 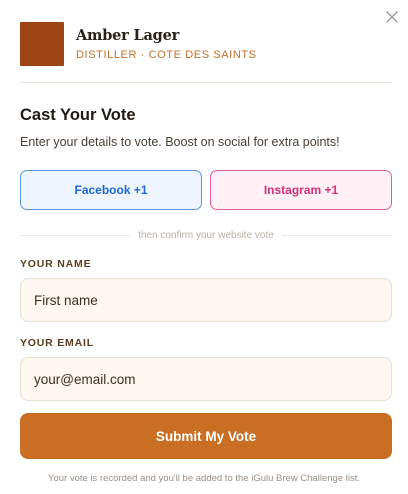 I want to click on confirm-text: then confirm your website vote, so click(x=206, y=235).